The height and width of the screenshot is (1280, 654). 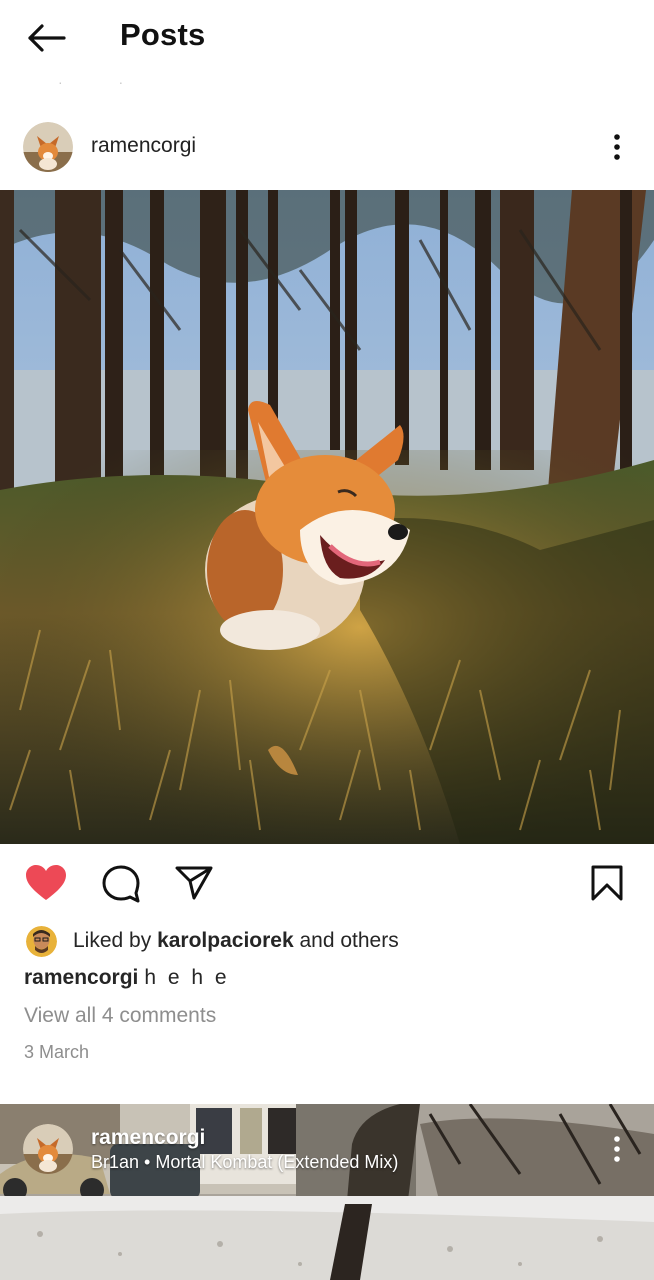 What do you see at coordinates (163, 34) in the screenshot?
I see `page-title: Posts` at bounding box center [163, 34].